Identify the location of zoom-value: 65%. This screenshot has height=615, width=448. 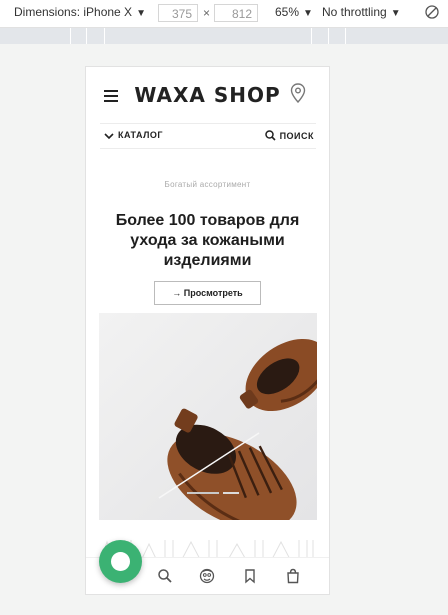
(287, 12).